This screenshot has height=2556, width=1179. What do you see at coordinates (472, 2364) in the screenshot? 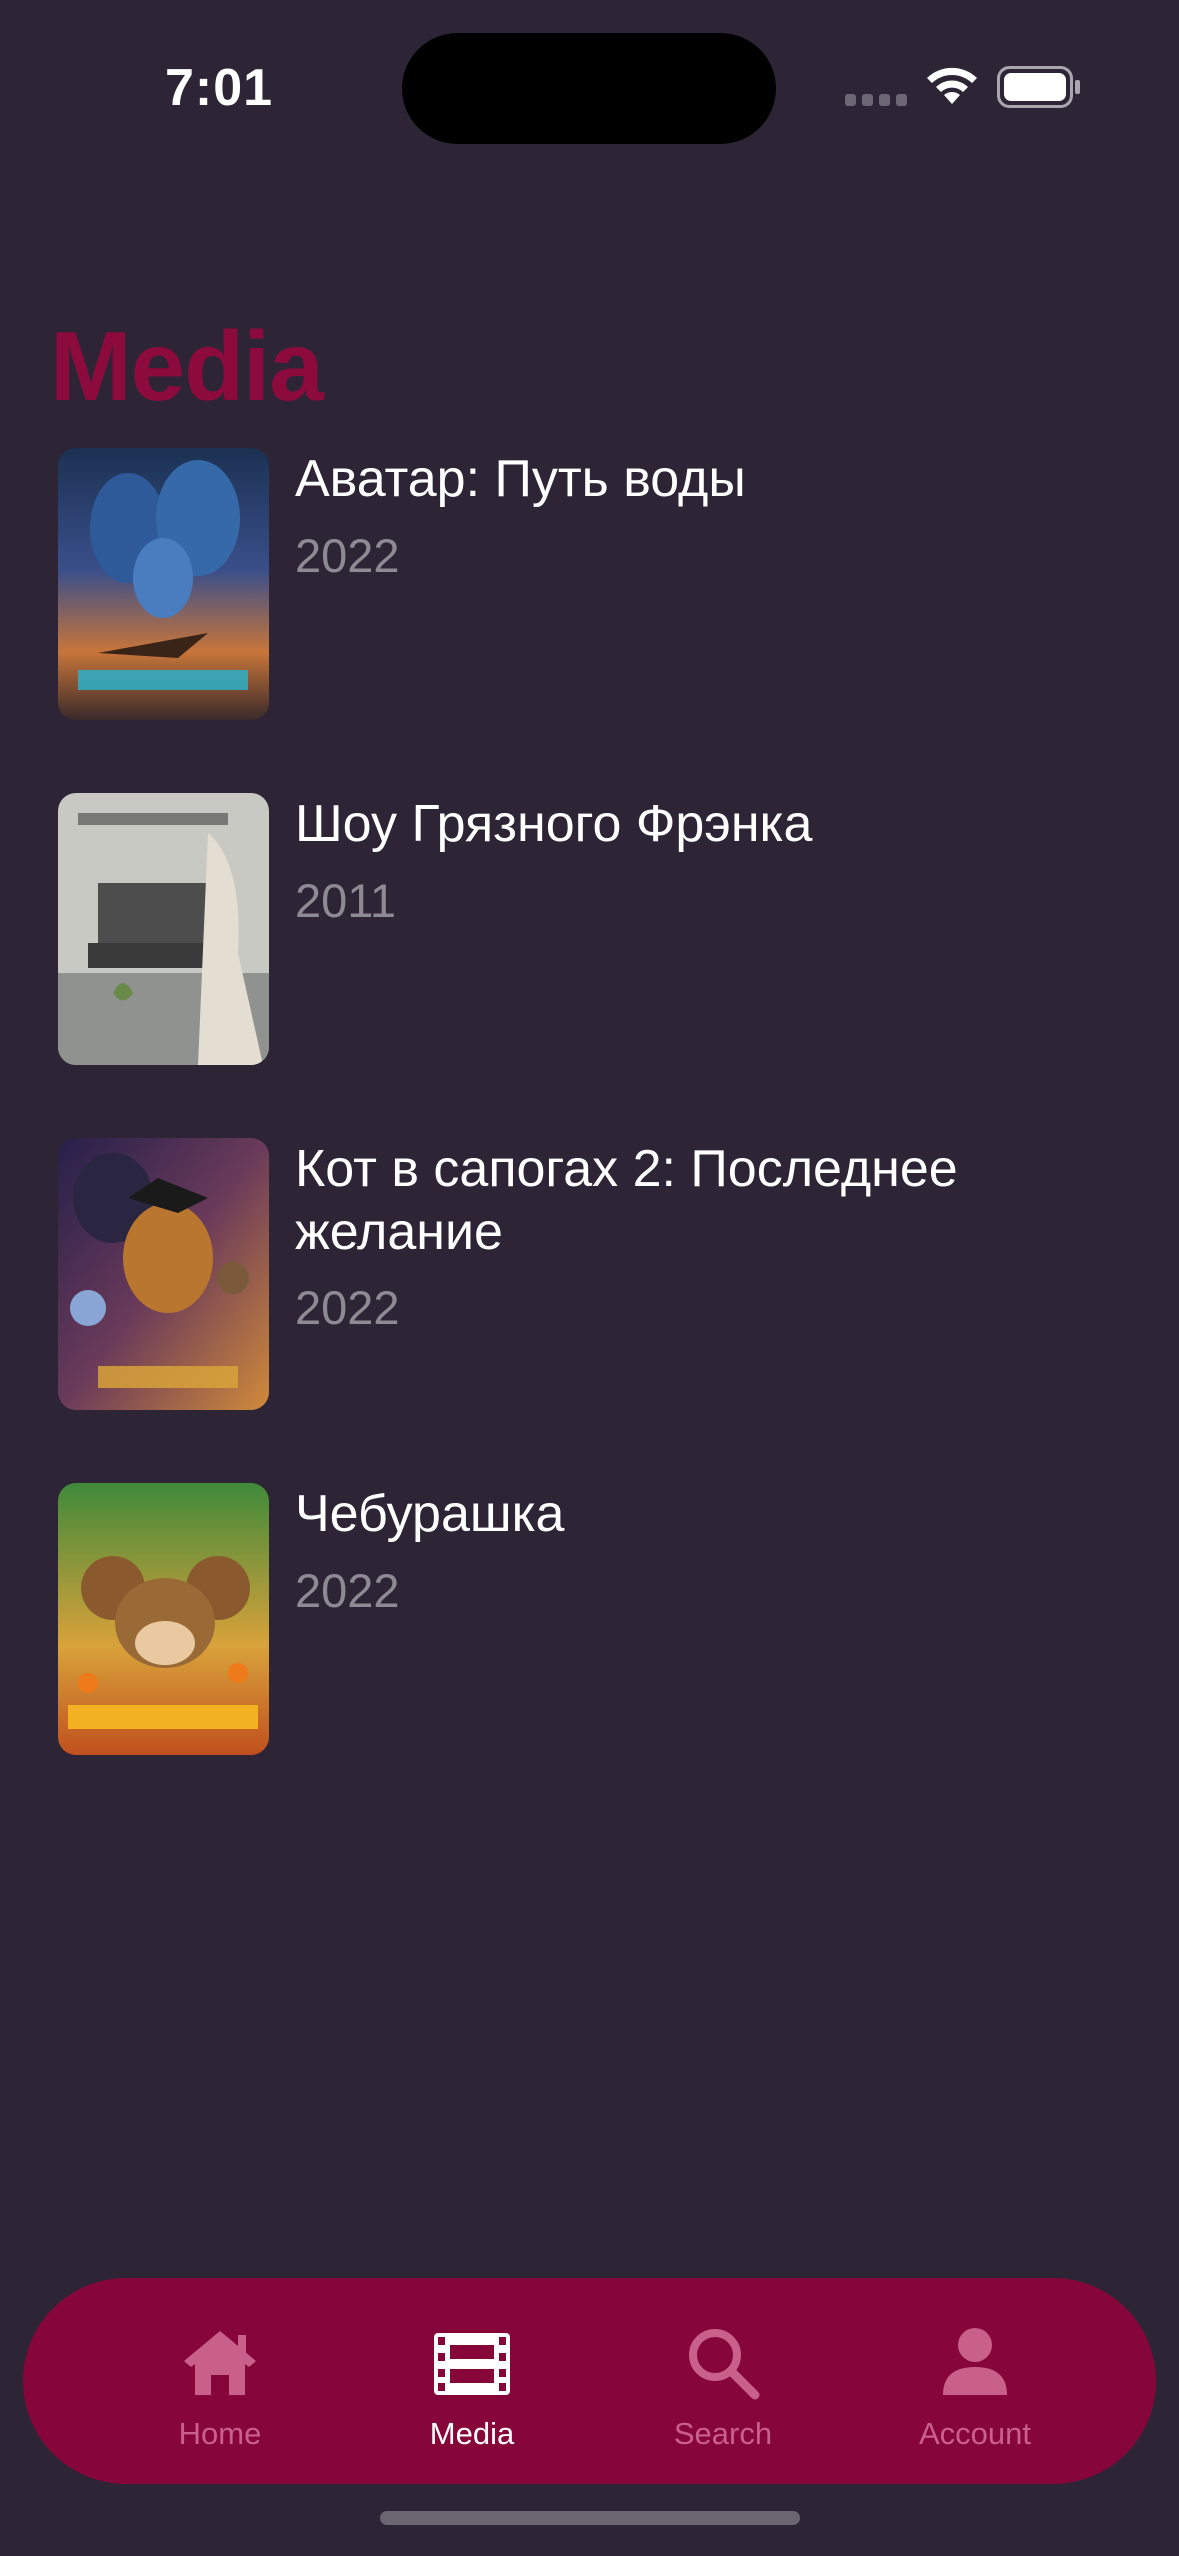
I see `film-icon` at bounding box center [472, 2364].